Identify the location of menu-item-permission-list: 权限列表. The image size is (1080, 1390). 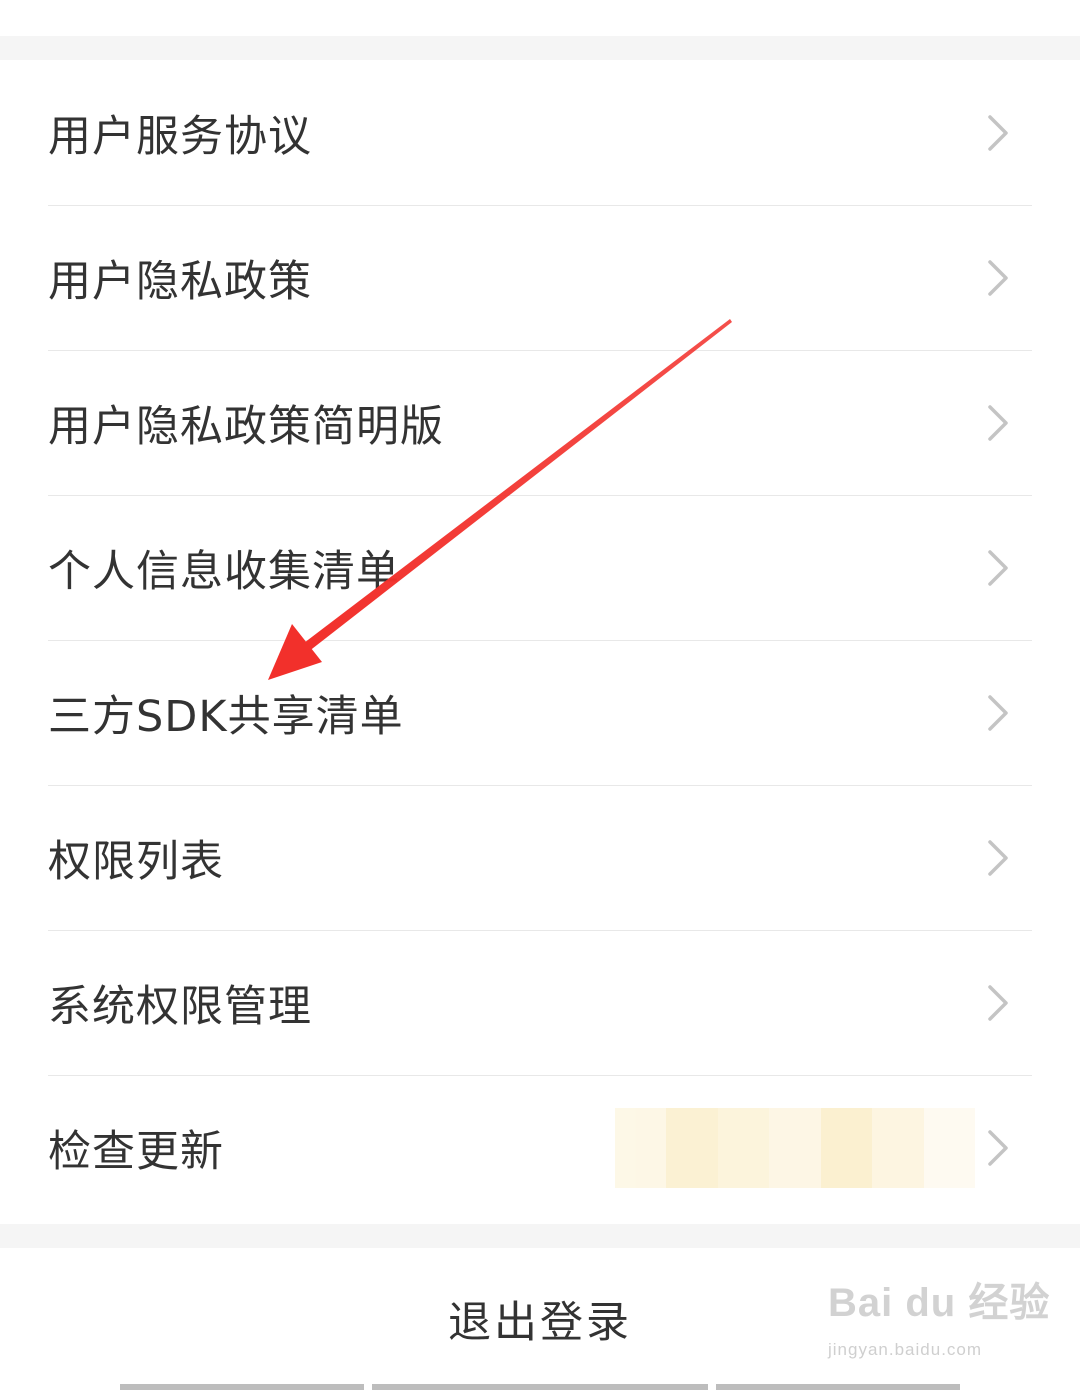
(540, 857).